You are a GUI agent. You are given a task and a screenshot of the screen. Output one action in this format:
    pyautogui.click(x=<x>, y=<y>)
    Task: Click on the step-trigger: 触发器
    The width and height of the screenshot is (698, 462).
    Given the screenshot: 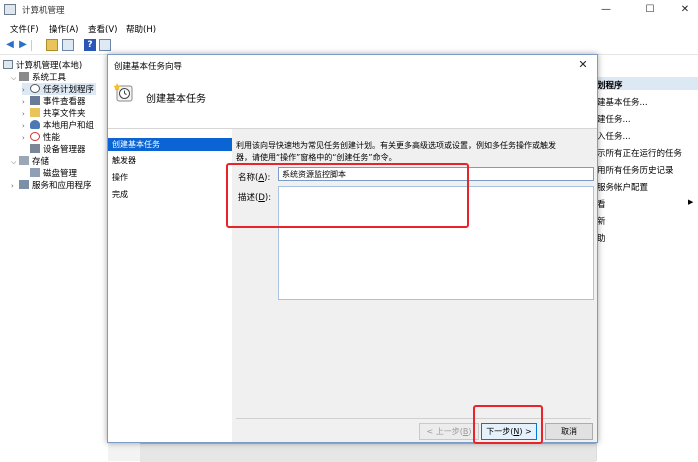 What is the action you would take?
    pyautogui.click(x=170, y=160)
    